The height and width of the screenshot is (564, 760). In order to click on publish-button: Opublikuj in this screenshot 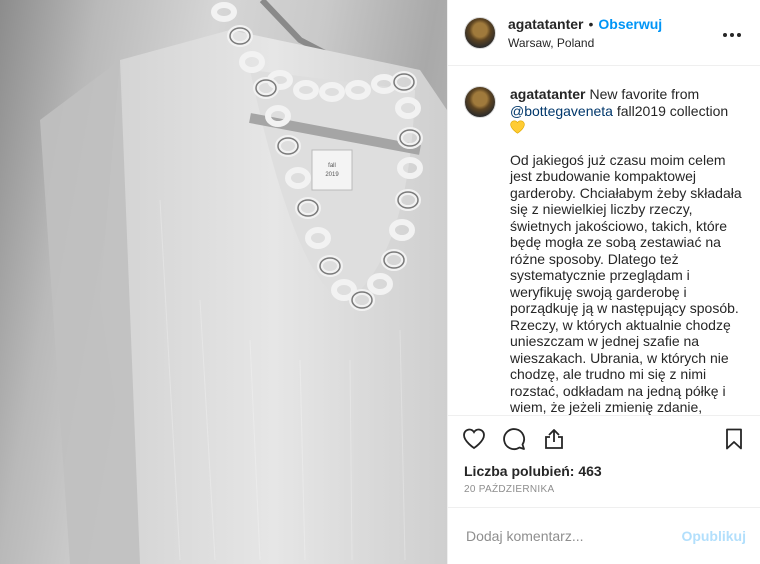, I will do `click(713, 536)`.